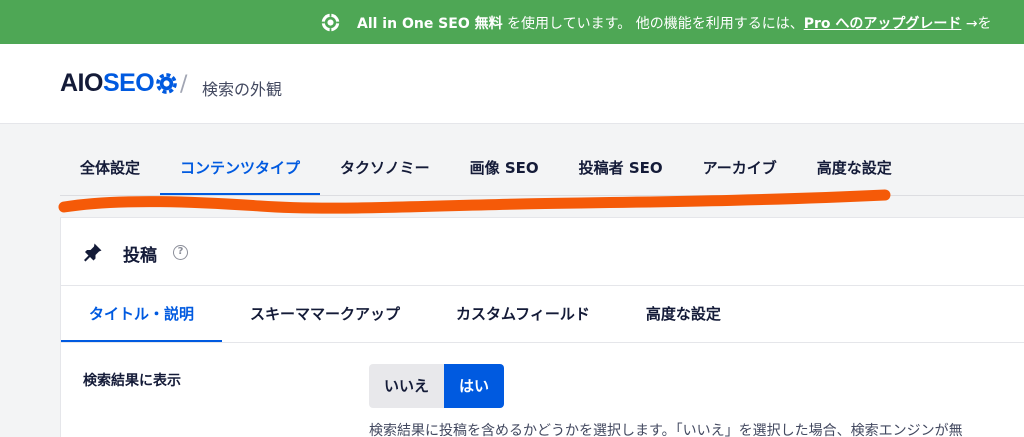 The width and height of the screenshot is (1024, 437). What do you see at coordinates (474, 386) in the screenshot?
I see `option-yes-button: はい` at bounding box center [474, 386].